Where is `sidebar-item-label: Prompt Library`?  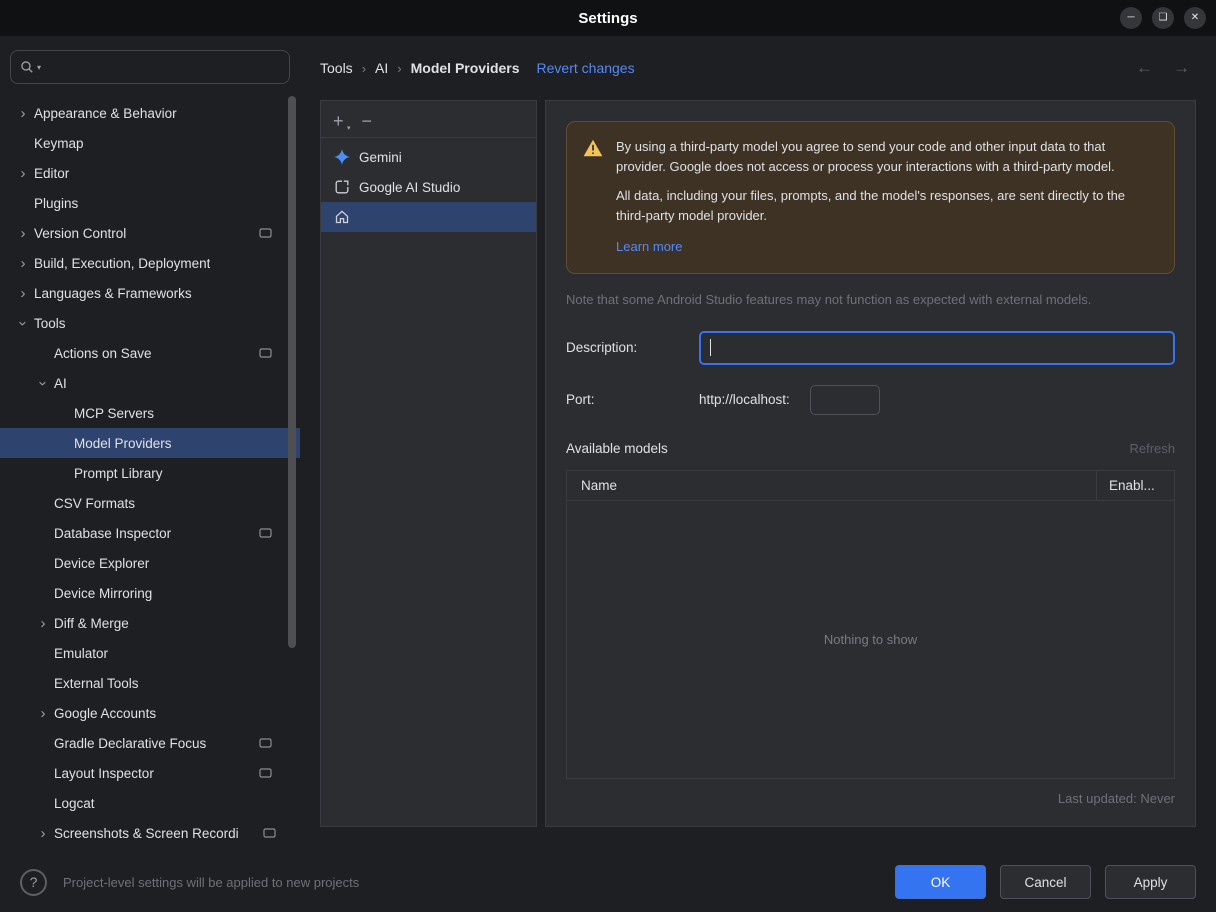
sidebar-item-label: Prompt Library is located at coordinates (118, 473).